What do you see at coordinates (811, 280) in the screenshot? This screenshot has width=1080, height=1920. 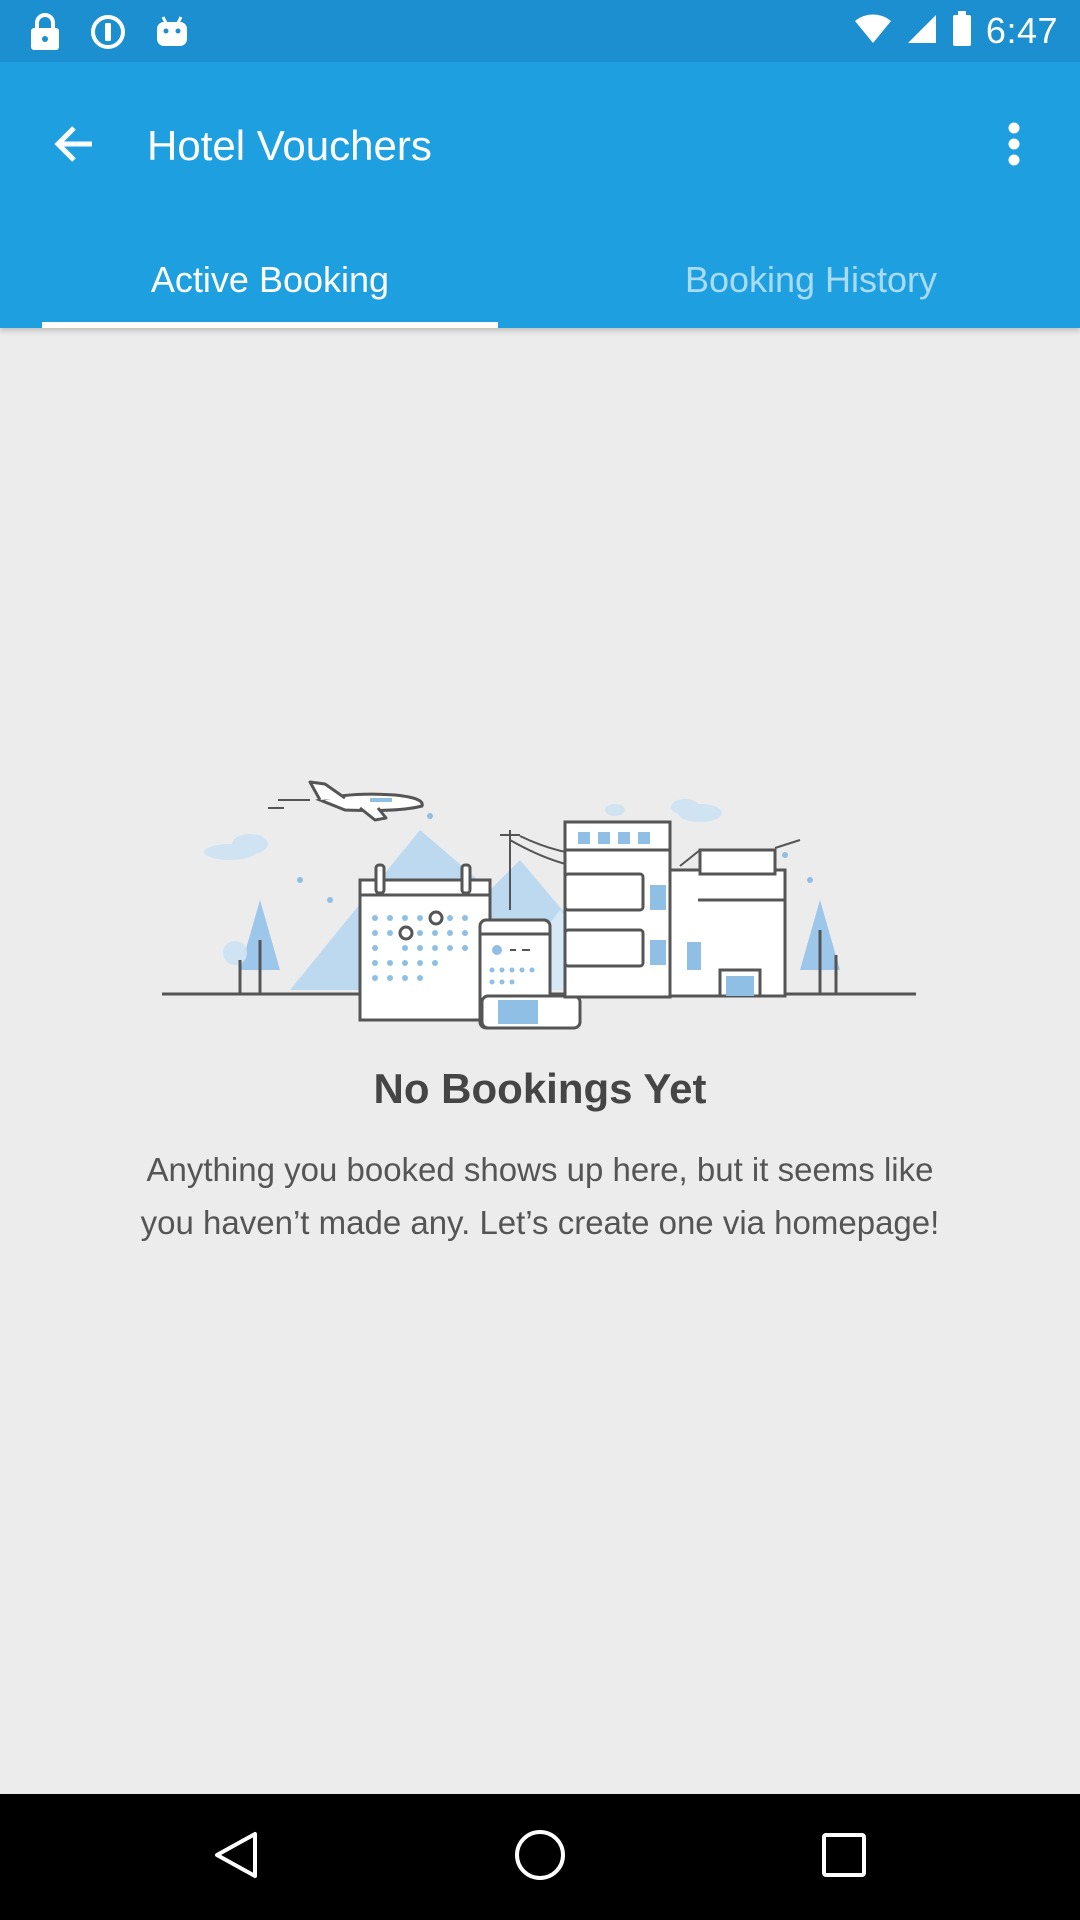 I see `tab-booking-history: Booking History` at bounding box center [811, 280].